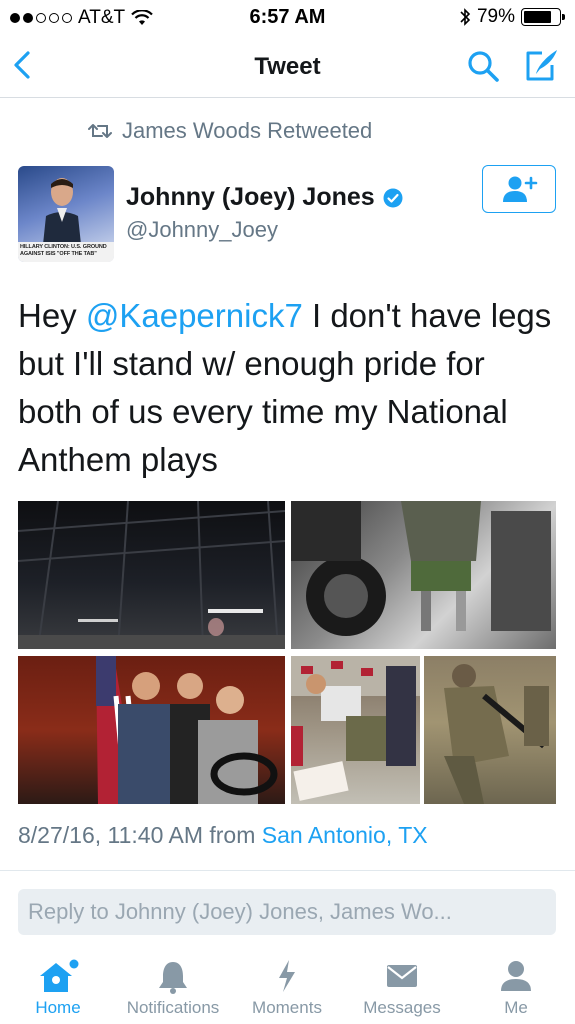 The width and height of the screenshot is (575, 1024). I want to click on battery-icon, so click(543, 17).